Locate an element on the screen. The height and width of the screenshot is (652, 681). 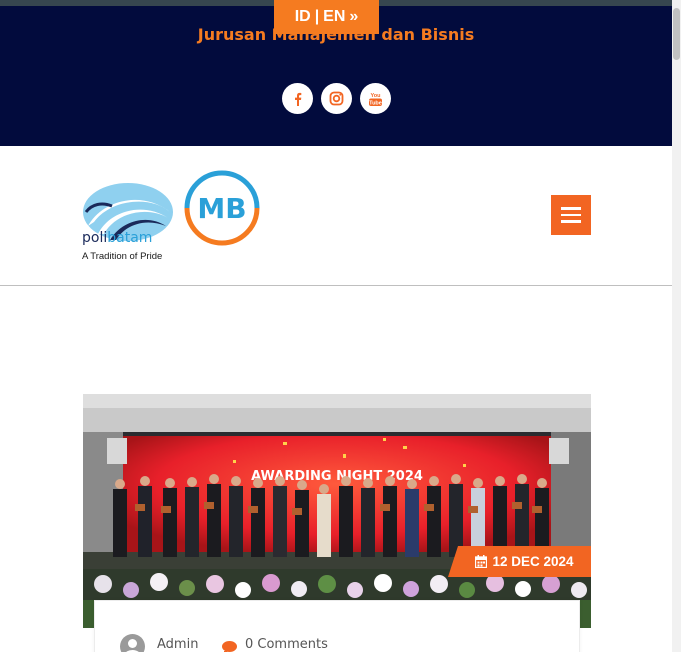
post-comments-count: 0 Comments is located at coordinates (286, 644).